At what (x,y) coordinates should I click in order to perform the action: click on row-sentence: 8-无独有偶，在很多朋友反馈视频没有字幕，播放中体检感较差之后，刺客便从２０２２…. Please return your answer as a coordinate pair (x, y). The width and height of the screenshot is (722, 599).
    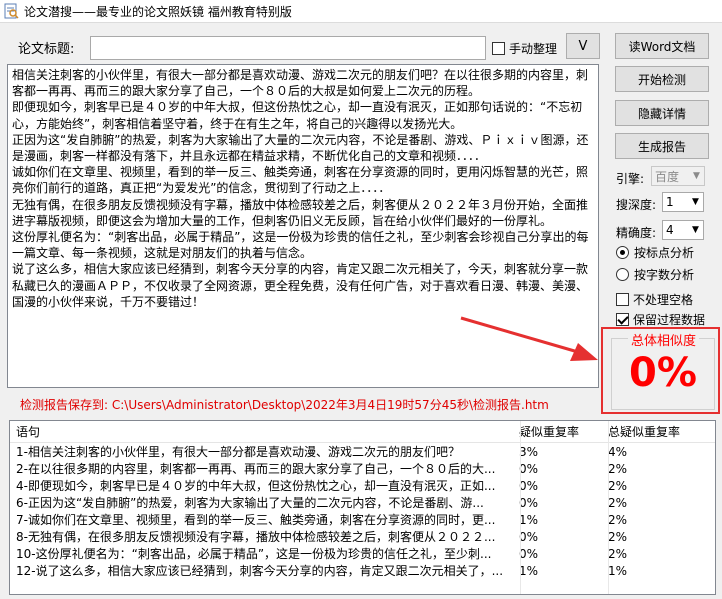
    Looking at the image, I should click on (256, 537).